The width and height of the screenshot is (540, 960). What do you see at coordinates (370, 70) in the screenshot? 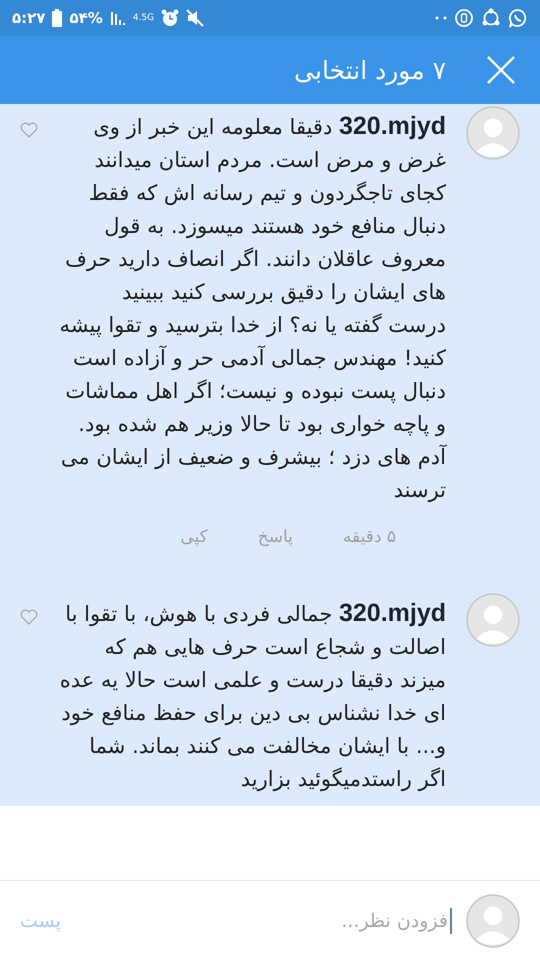
I see `selection-title: ۷ مورد انتخابی` at bounding box center [370, 70].